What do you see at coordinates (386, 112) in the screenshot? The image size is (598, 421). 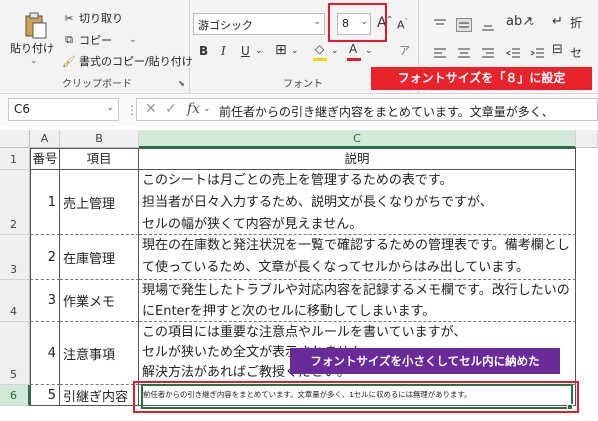 I see `formula-text: 前任者からの引き継ぎ内容をまとめています。文章量が多く、` at bounding box center [386, 112].